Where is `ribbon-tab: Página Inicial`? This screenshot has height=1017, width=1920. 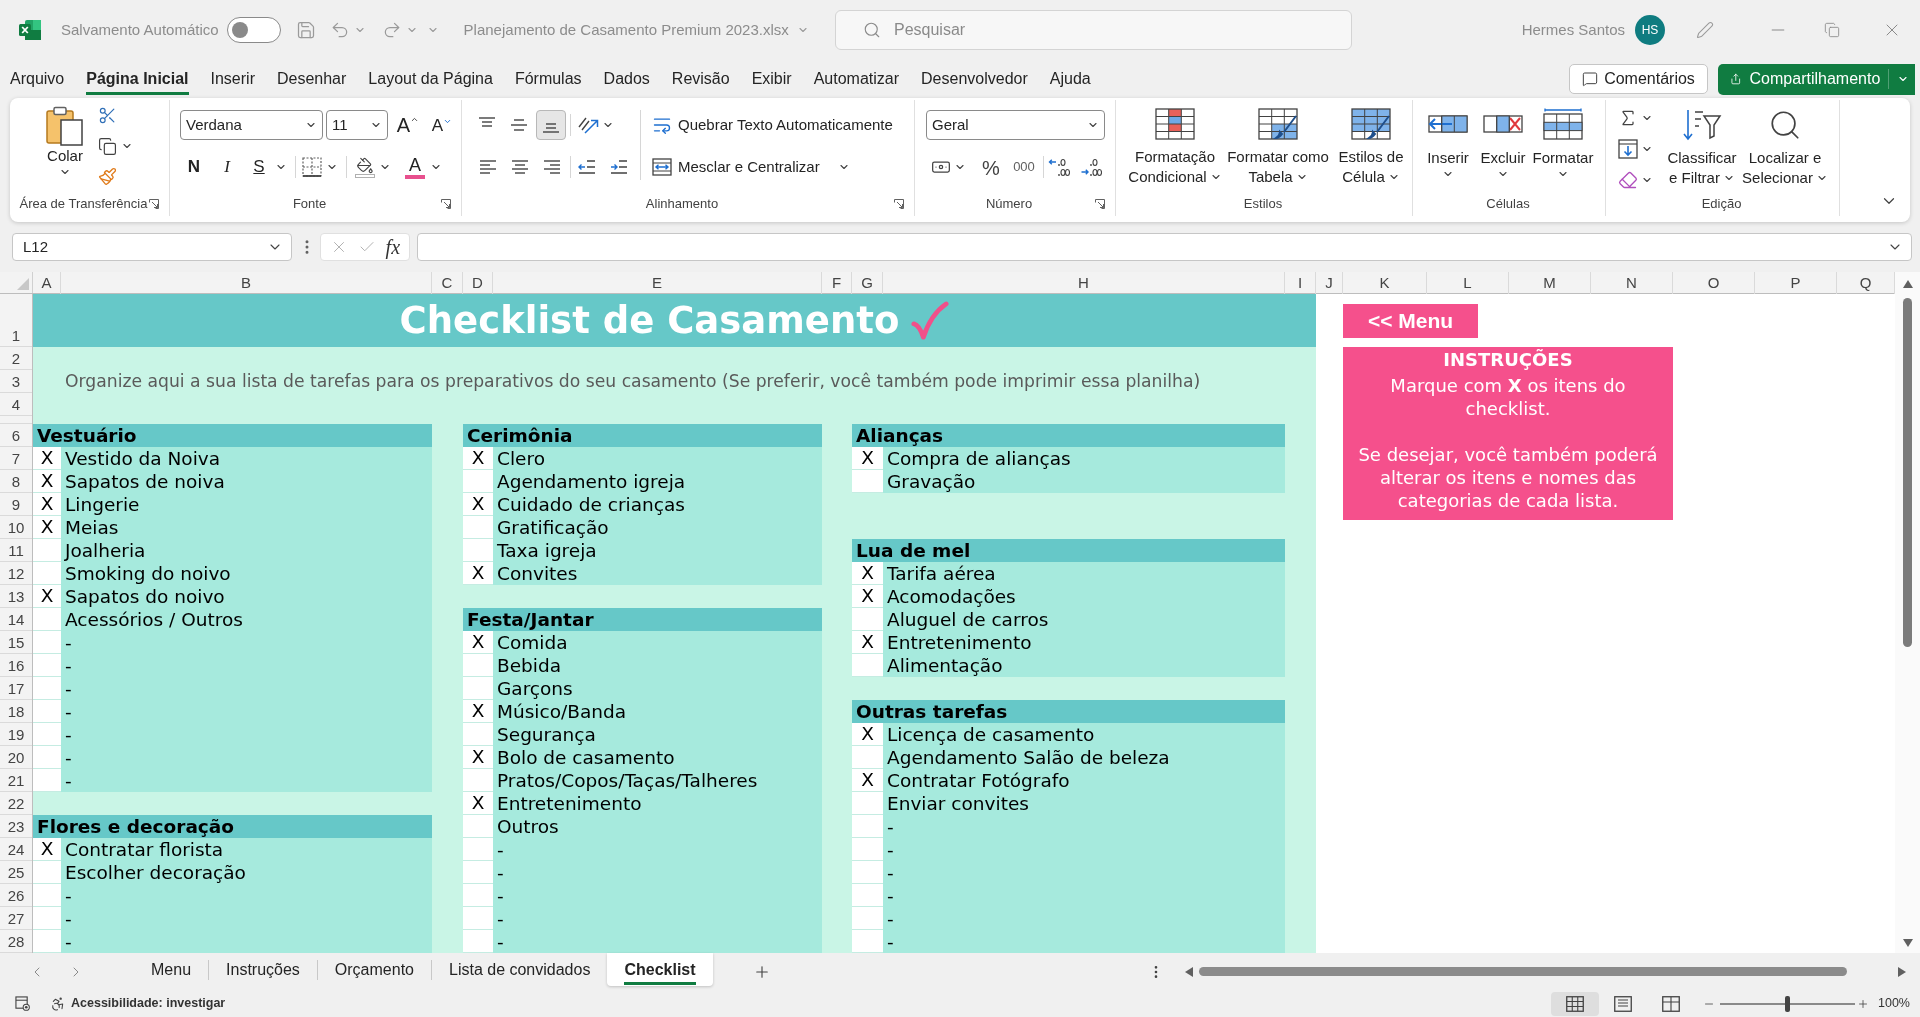 ribbon-tab: Página Inicial is located at coordinates (137, 79).